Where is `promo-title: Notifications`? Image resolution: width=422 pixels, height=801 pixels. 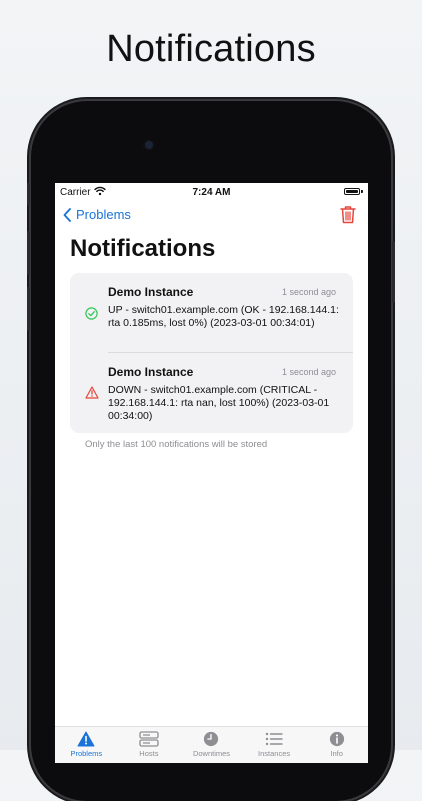
promo-title: Notifications is located at coordinates (211, 49).